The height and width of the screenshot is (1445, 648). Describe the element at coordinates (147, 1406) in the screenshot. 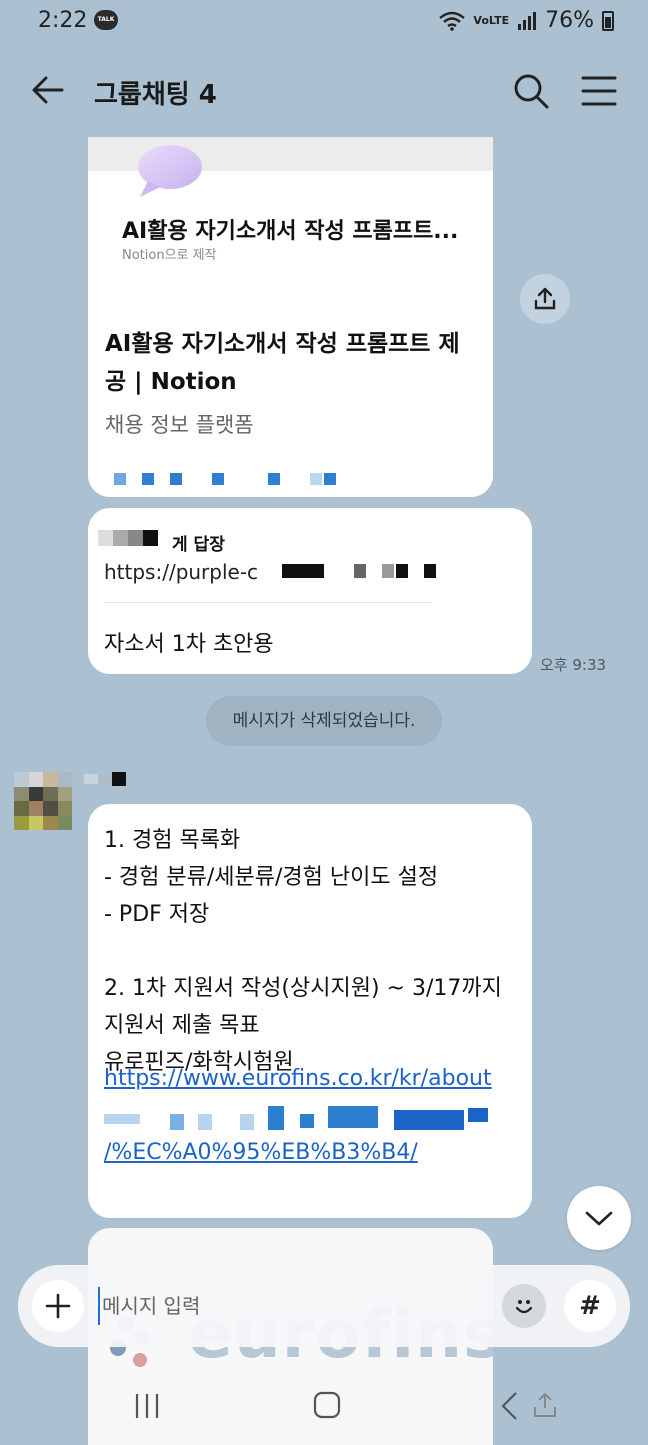

I see `recent-apps-icon` at that location.